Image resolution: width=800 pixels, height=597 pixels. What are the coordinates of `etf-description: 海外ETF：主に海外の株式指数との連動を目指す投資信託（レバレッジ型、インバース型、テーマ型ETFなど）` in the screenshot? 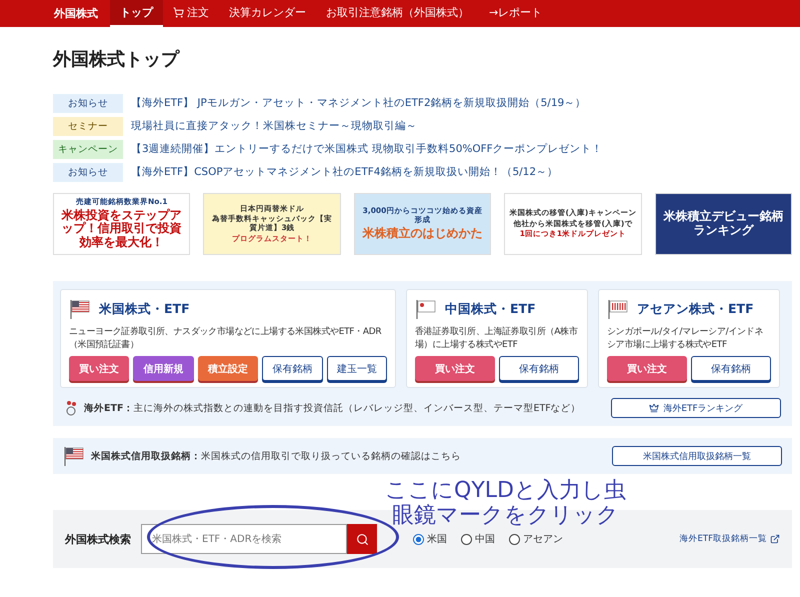 It's located at (333, 408).